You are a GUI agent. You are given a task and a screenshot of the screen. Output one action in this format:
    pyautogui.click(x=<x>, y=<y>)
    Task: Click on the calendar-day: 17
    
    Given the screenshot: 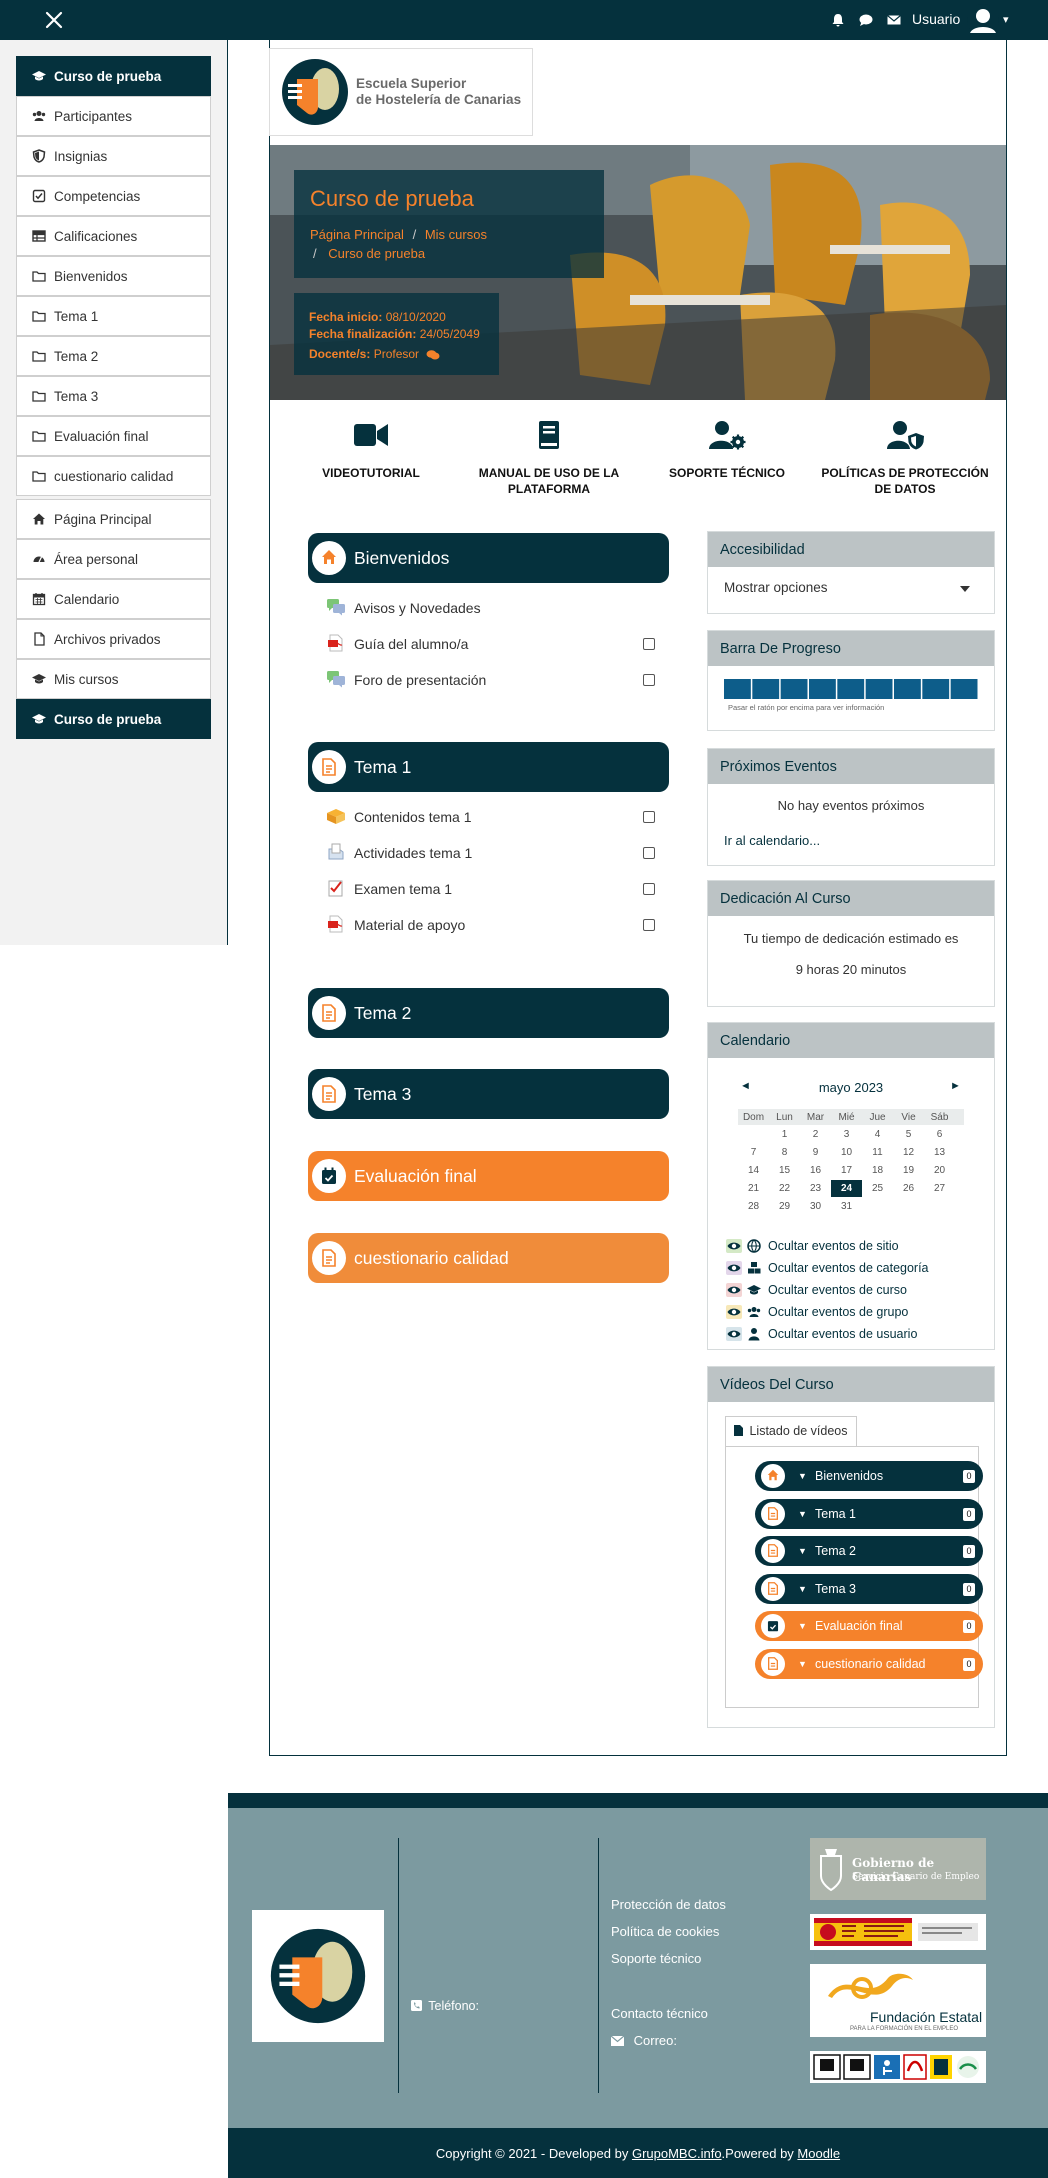 What is the action you would take?
    pyautogui.click(x=846, y=1170)
    